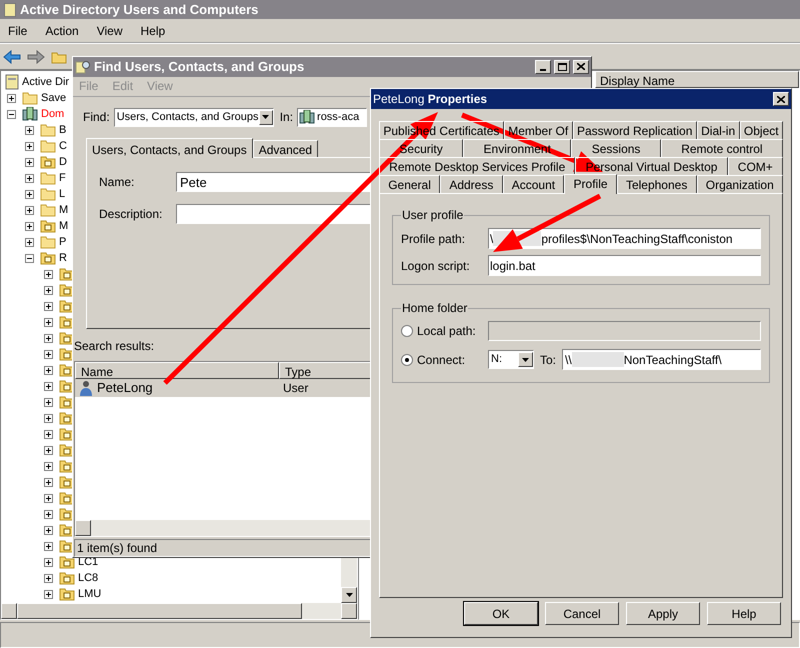 This screenshot has height=648, width=800. What do you see at coordinates (446, 331) in the screenshot?
I see `radio-label: Local path:` at bounding box center [446, 331].